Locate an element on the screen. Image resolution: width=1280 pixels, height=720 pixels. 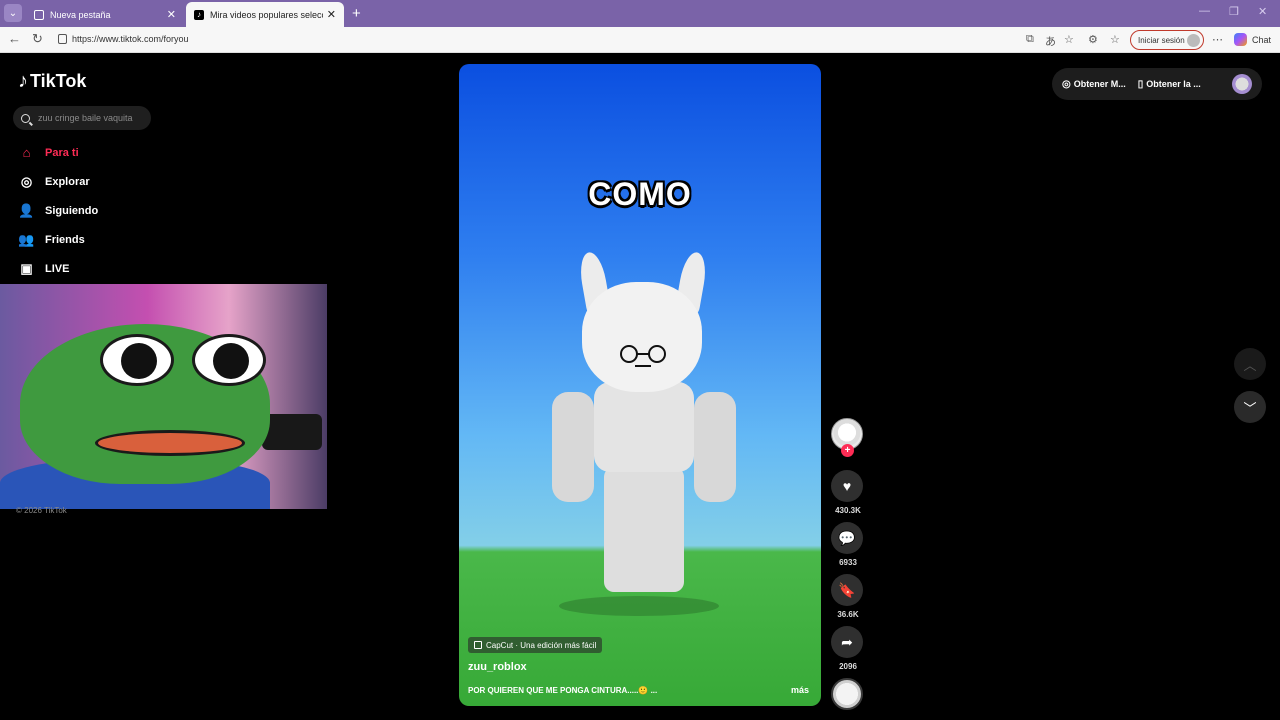
logo-text: TikTok is located at coordinates (58, 81).